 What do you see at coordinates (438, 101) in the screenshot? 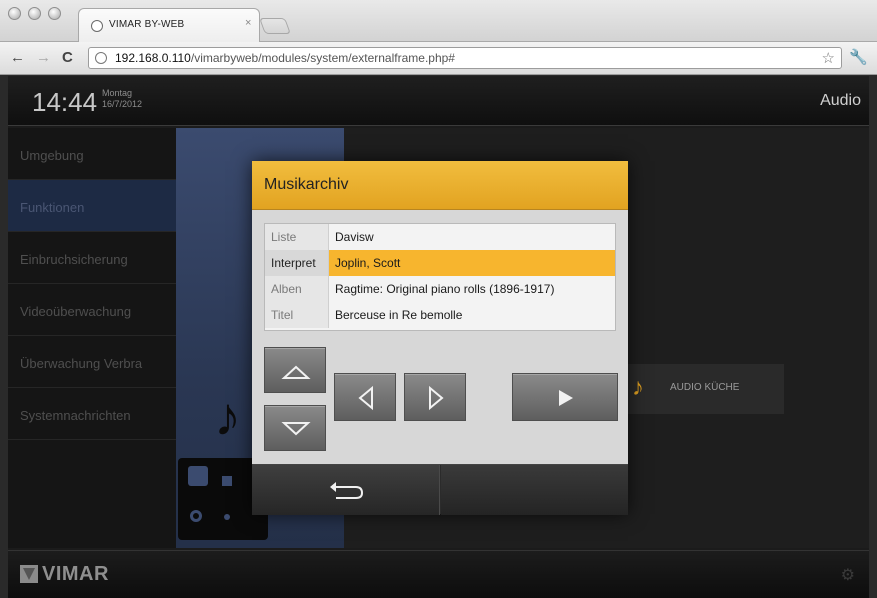
I see `app-header: 14:44 Montag 16/7/2012 Audio` at bounding box center [438, 101].